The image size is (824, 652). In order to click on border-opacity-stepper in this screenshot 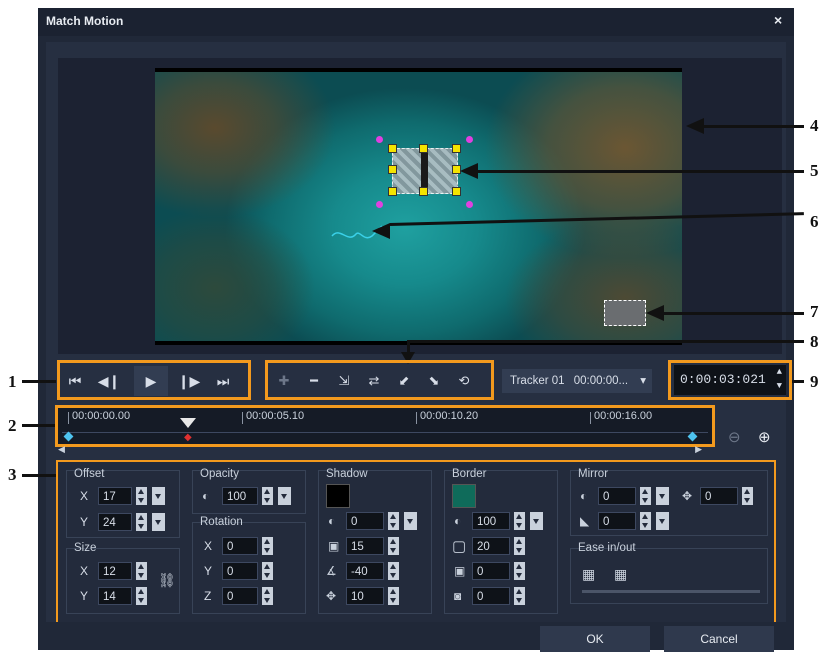, I will do `click(519, 521)`.